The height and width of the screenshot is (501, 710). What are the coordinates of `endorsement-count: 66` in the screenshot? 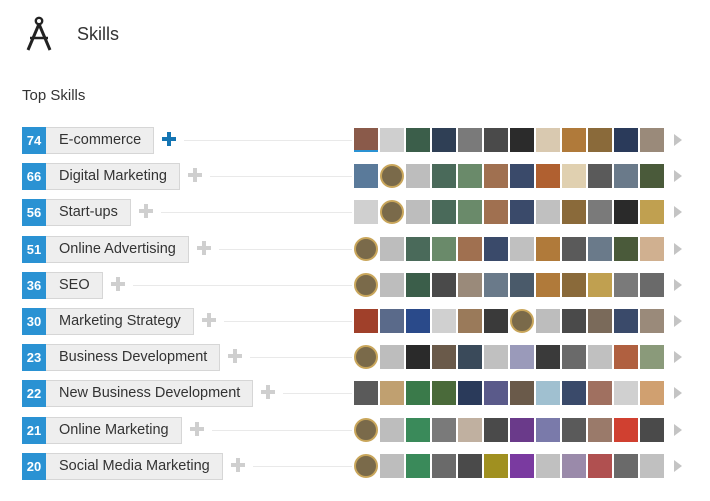 It's located at (34, 177).